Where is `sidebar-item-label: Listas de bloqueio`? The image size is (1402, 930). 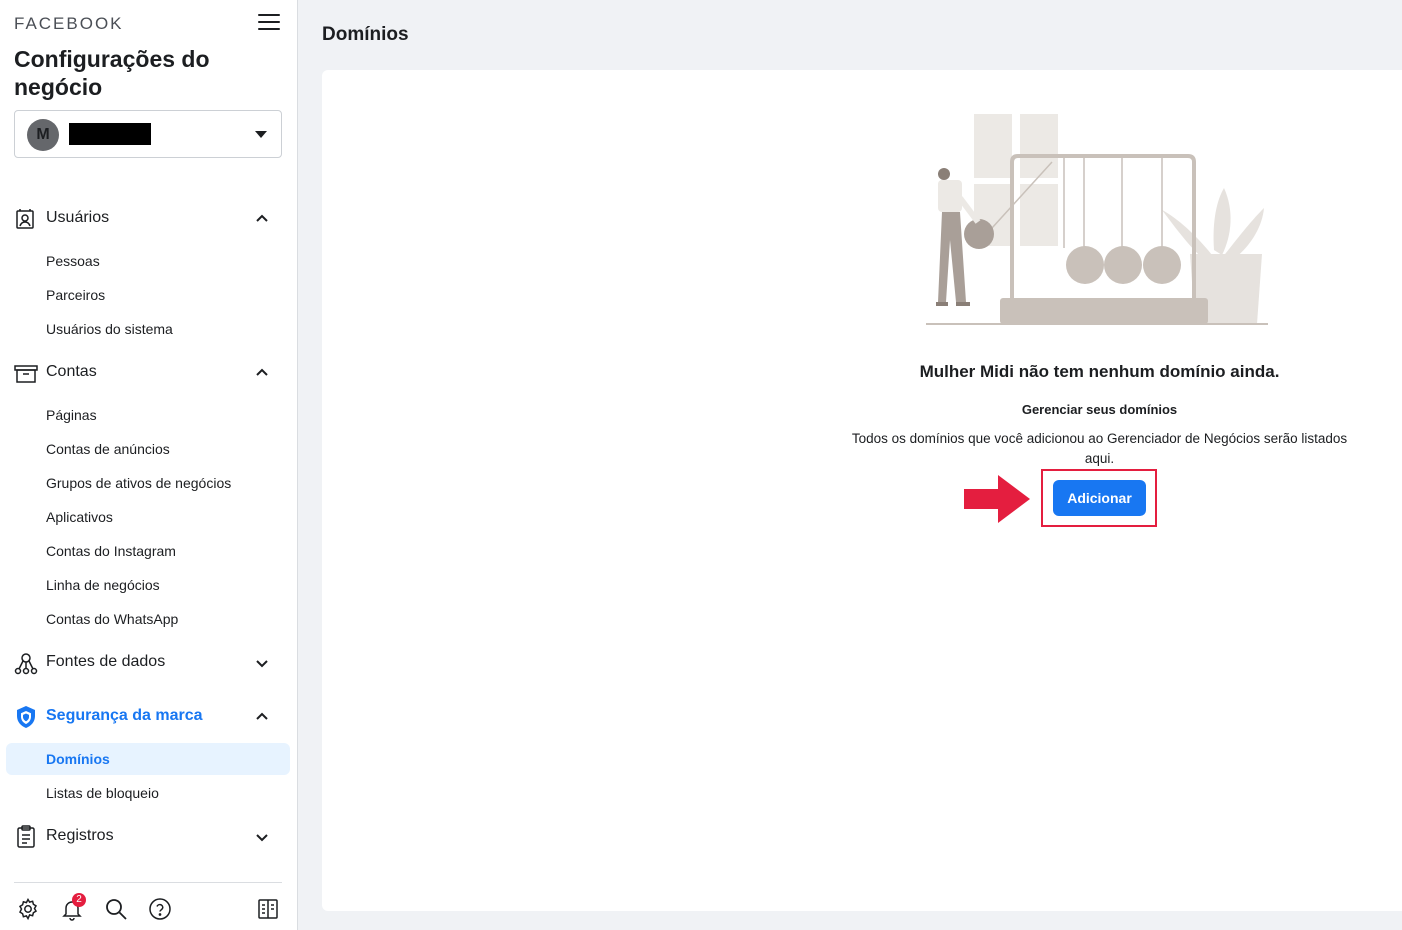 sidebar-item-label: Listas de bloqueio is located at coordinates (102, 793).